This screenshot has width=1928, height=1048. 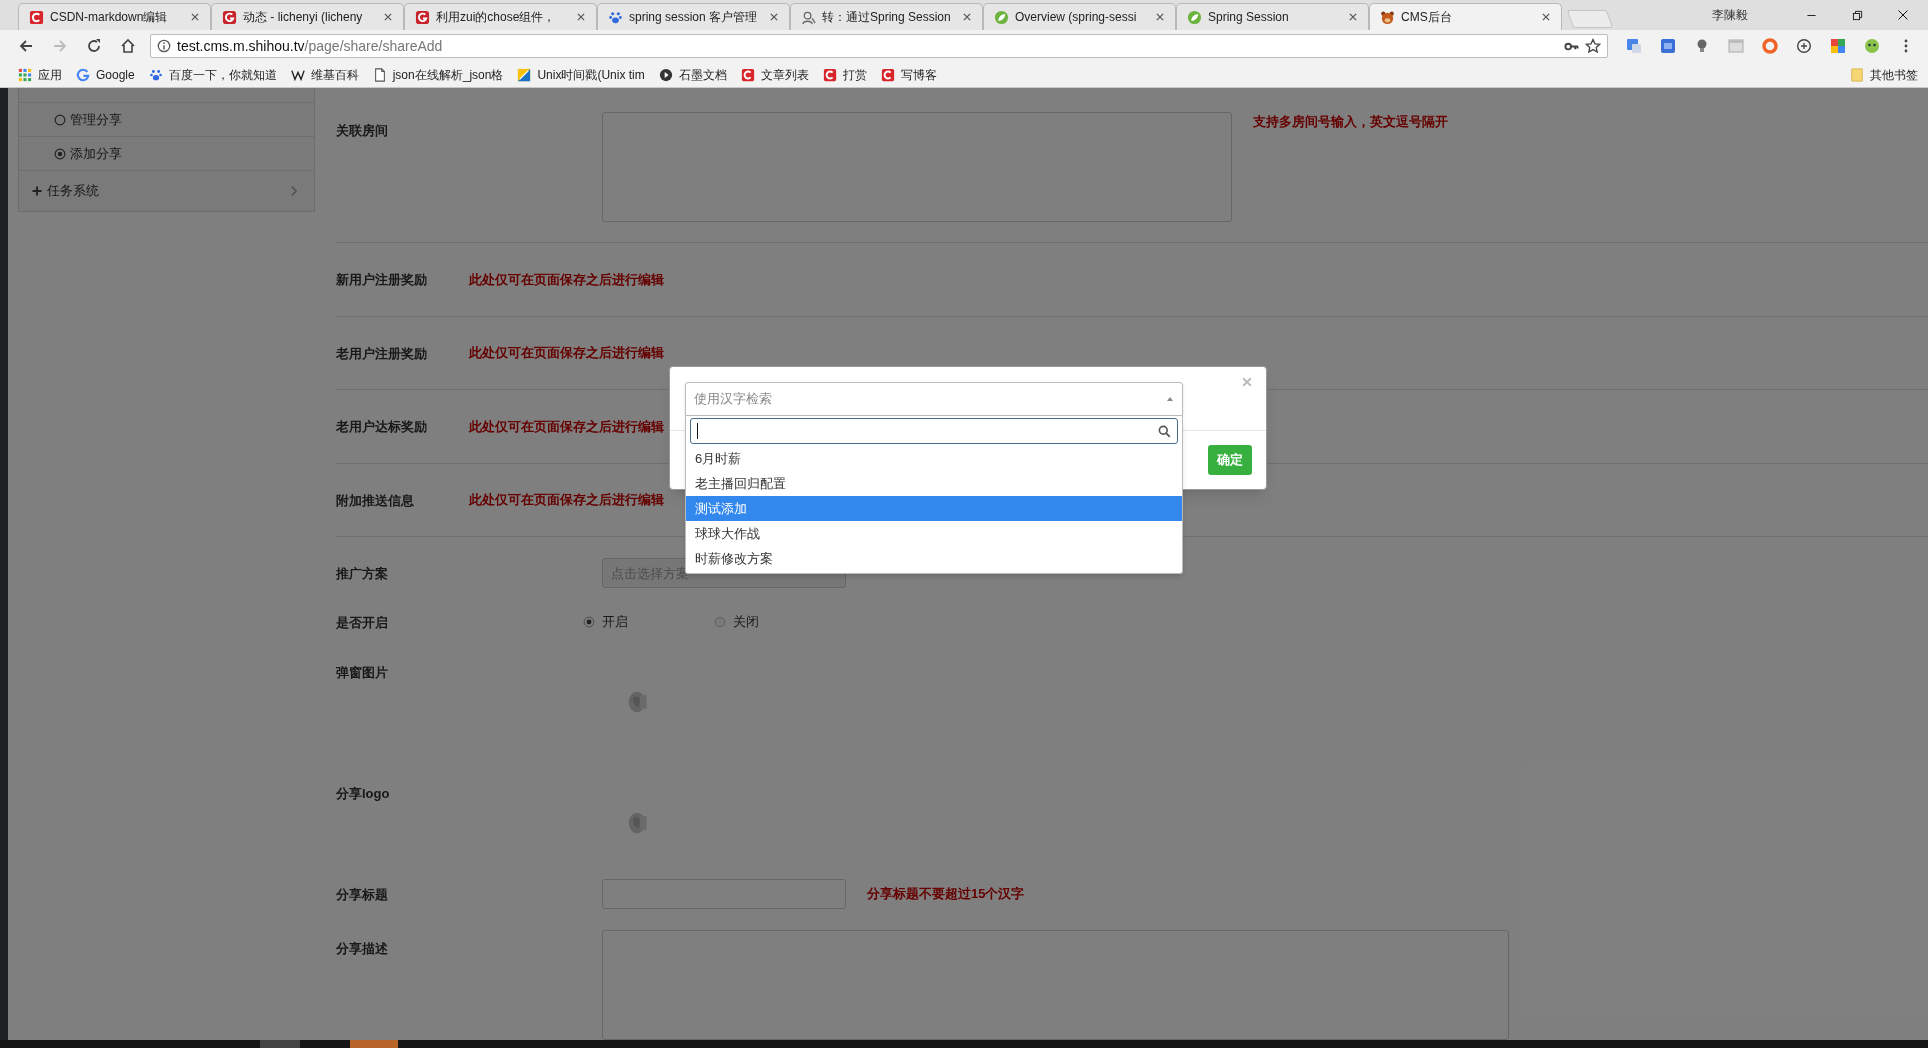 I want to click on tab-title: 转：通过Spring Session, so click(x=887, y=17).